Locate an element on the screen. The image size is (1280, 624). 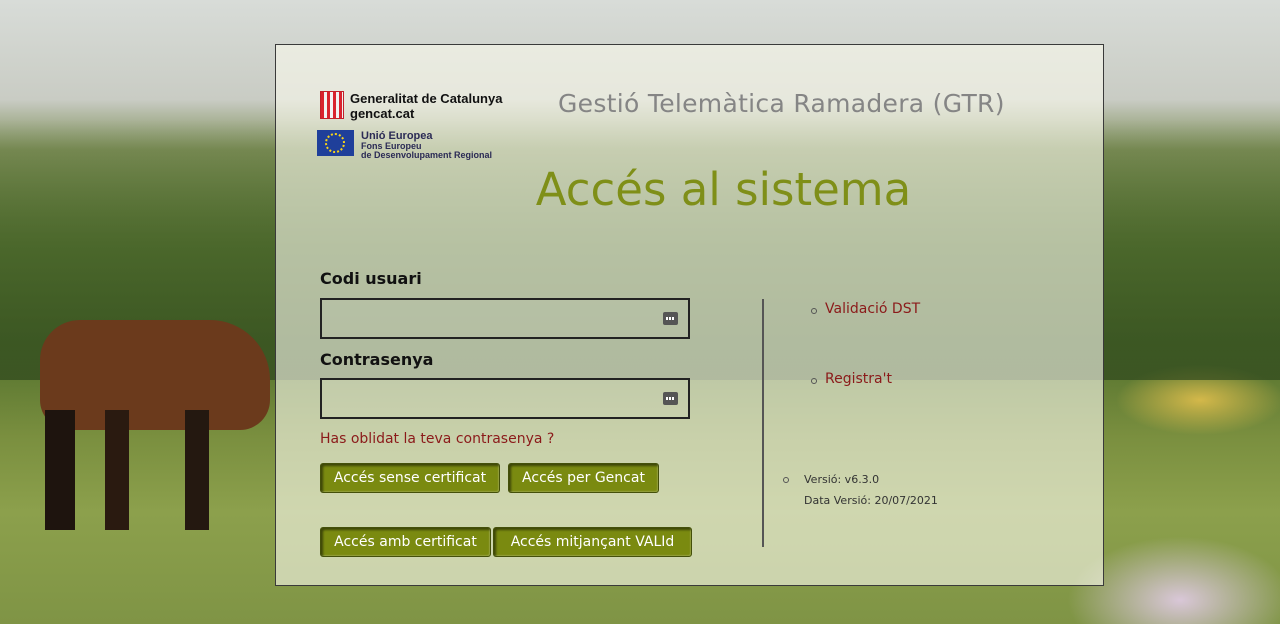
generalitat-name: Generalitat de Catalunya is located at coordinates (426, 98).